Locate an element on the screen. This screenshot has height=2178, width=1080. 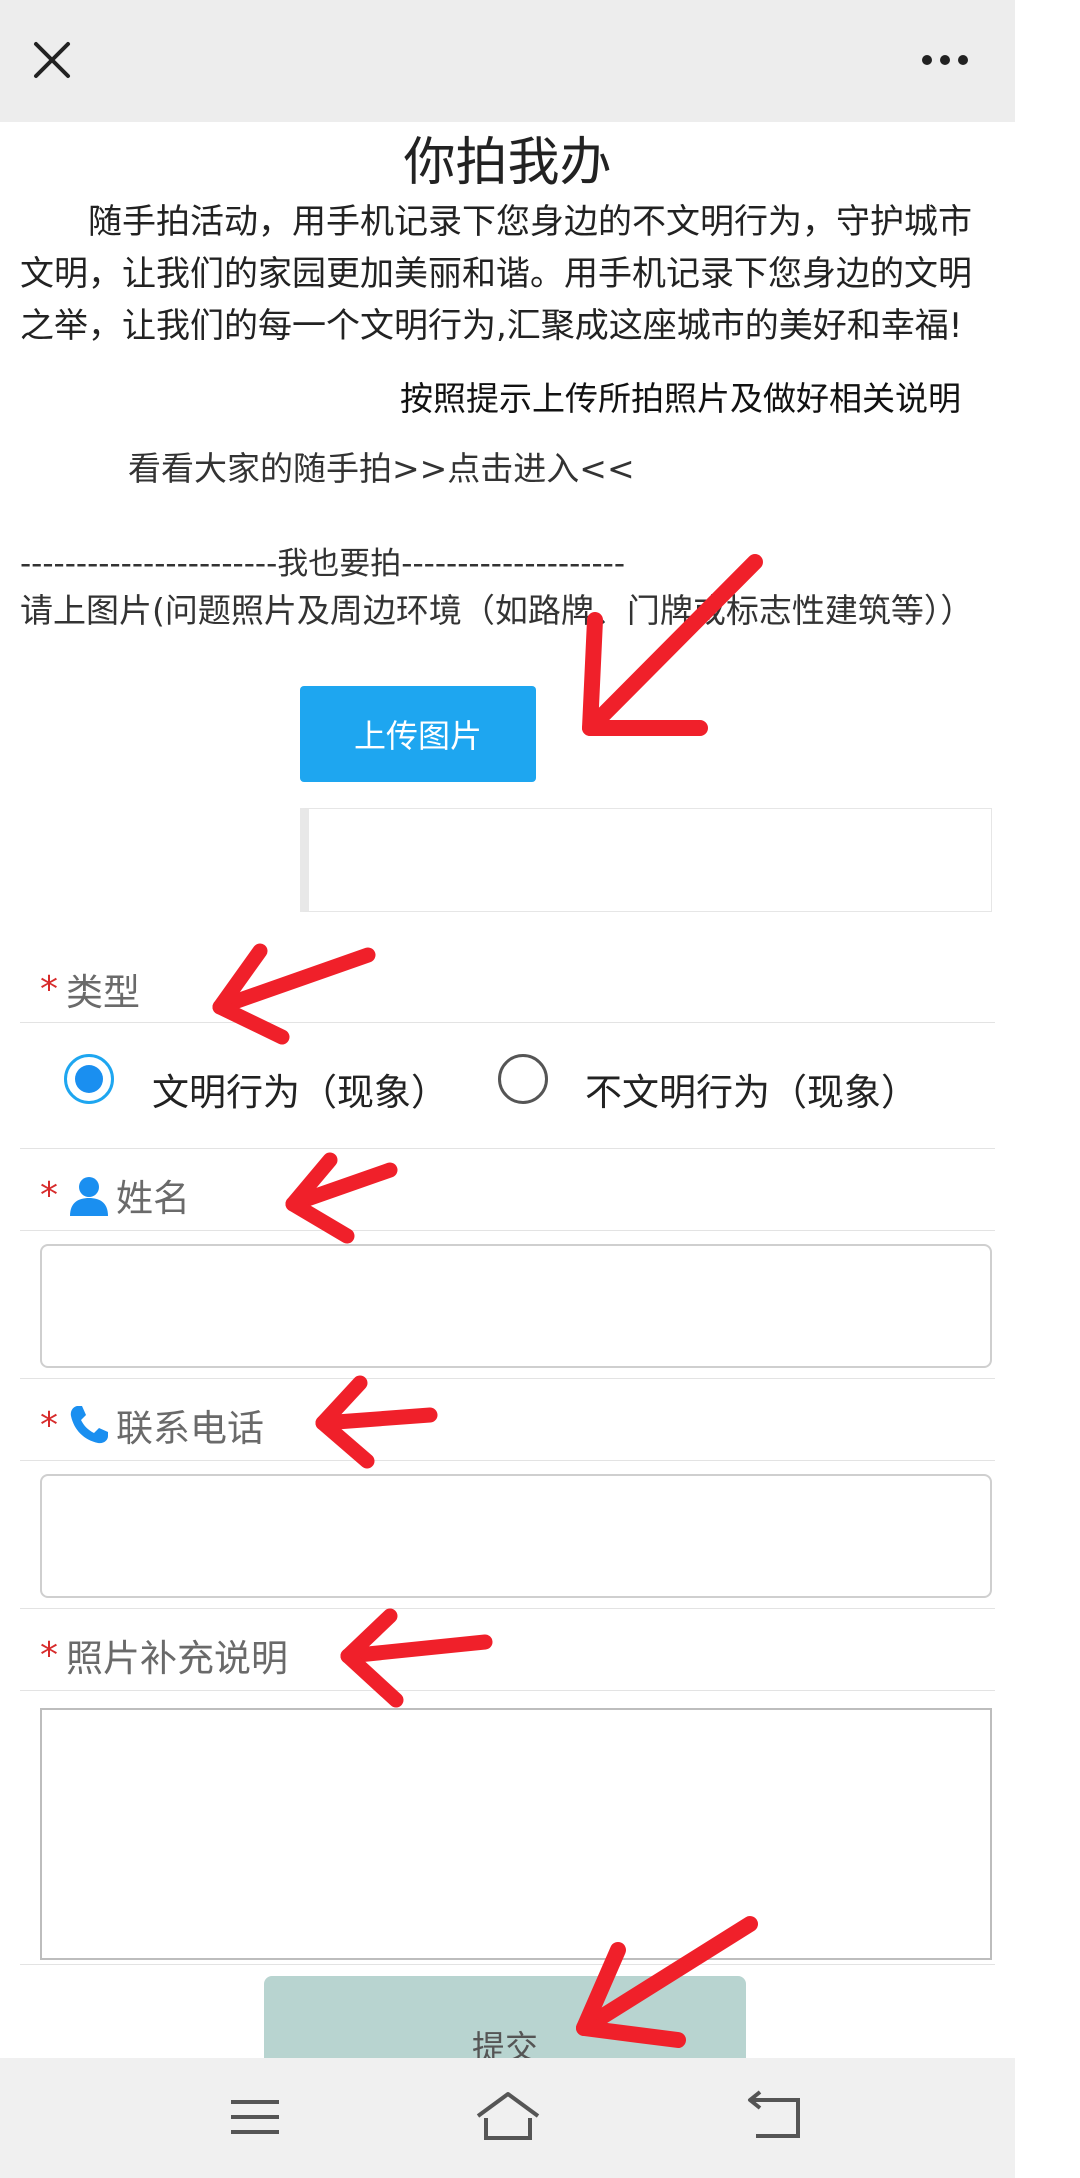
remark-label: * 照片补充说明 is located at coordinates (164, 1655).